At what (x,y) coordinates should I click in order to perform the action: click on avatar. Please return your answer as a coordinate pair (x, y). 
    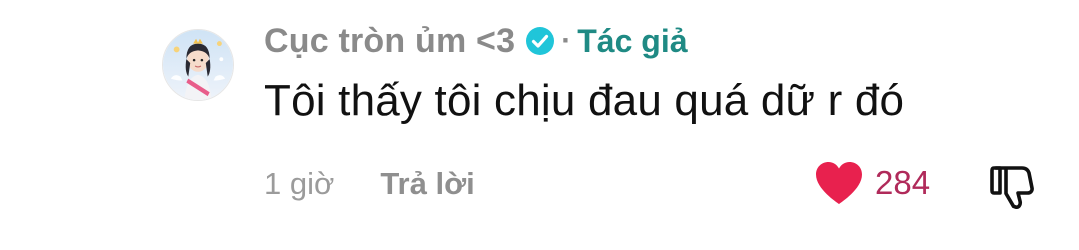
    Looking at the image, I should click on (198, 65).